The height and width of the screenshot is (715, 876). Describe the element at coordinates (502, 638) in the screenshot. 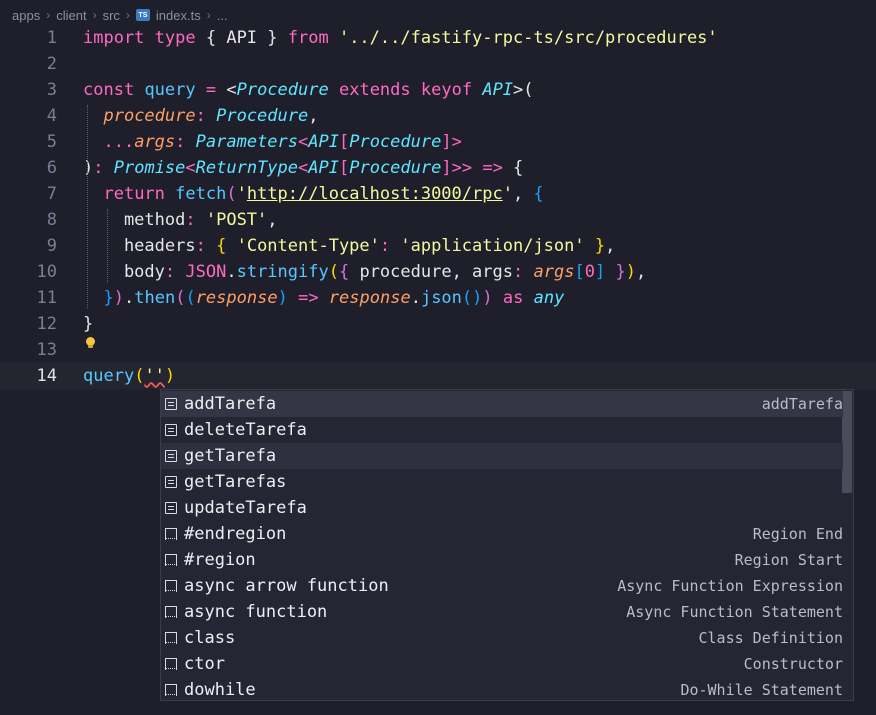

I see `suggestion-item: class Class Definition` at that location.